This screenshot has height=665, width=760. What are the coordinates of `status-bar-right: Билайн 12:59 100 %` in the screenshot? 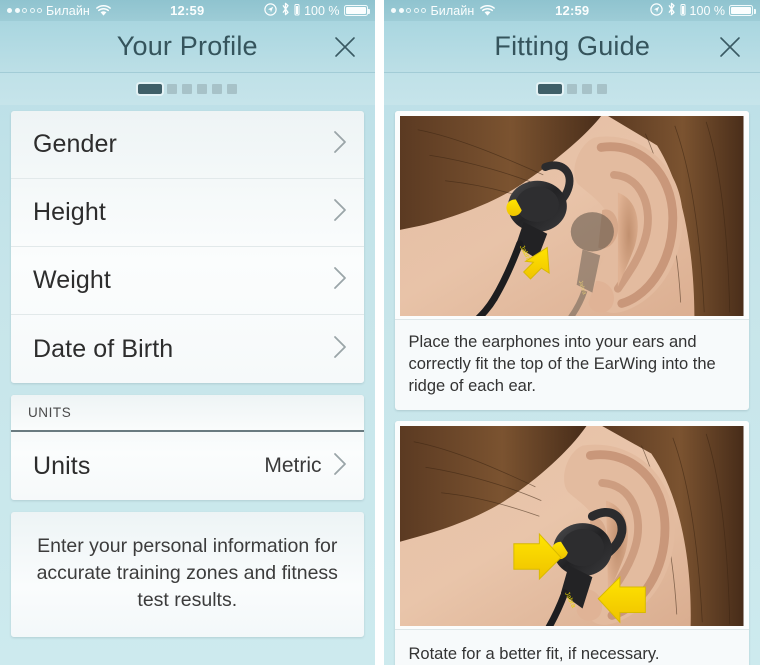 It's located at (572, 10).